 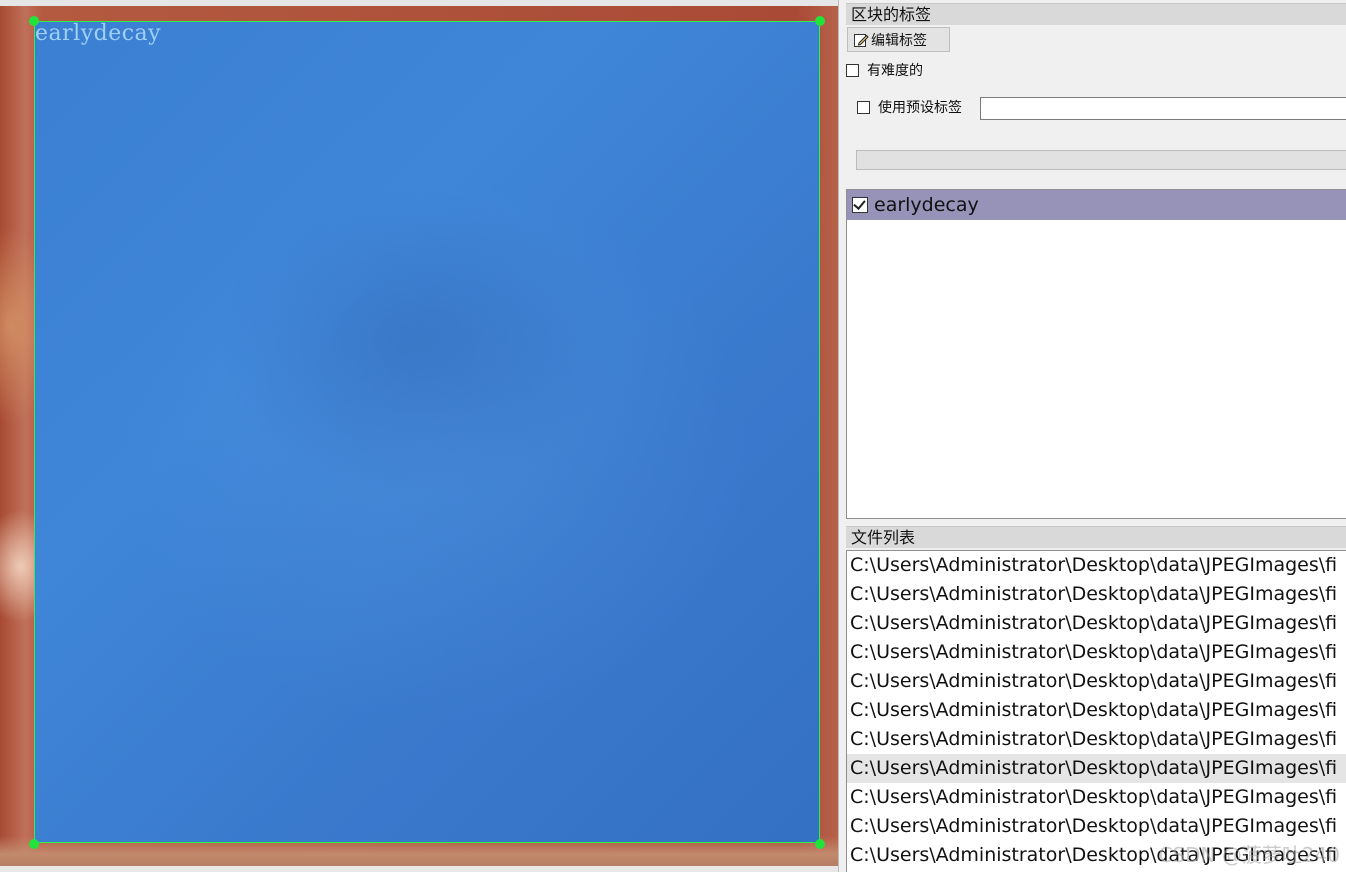 I want to click on label-list: earlydecay, so click(x=1096, y=354).